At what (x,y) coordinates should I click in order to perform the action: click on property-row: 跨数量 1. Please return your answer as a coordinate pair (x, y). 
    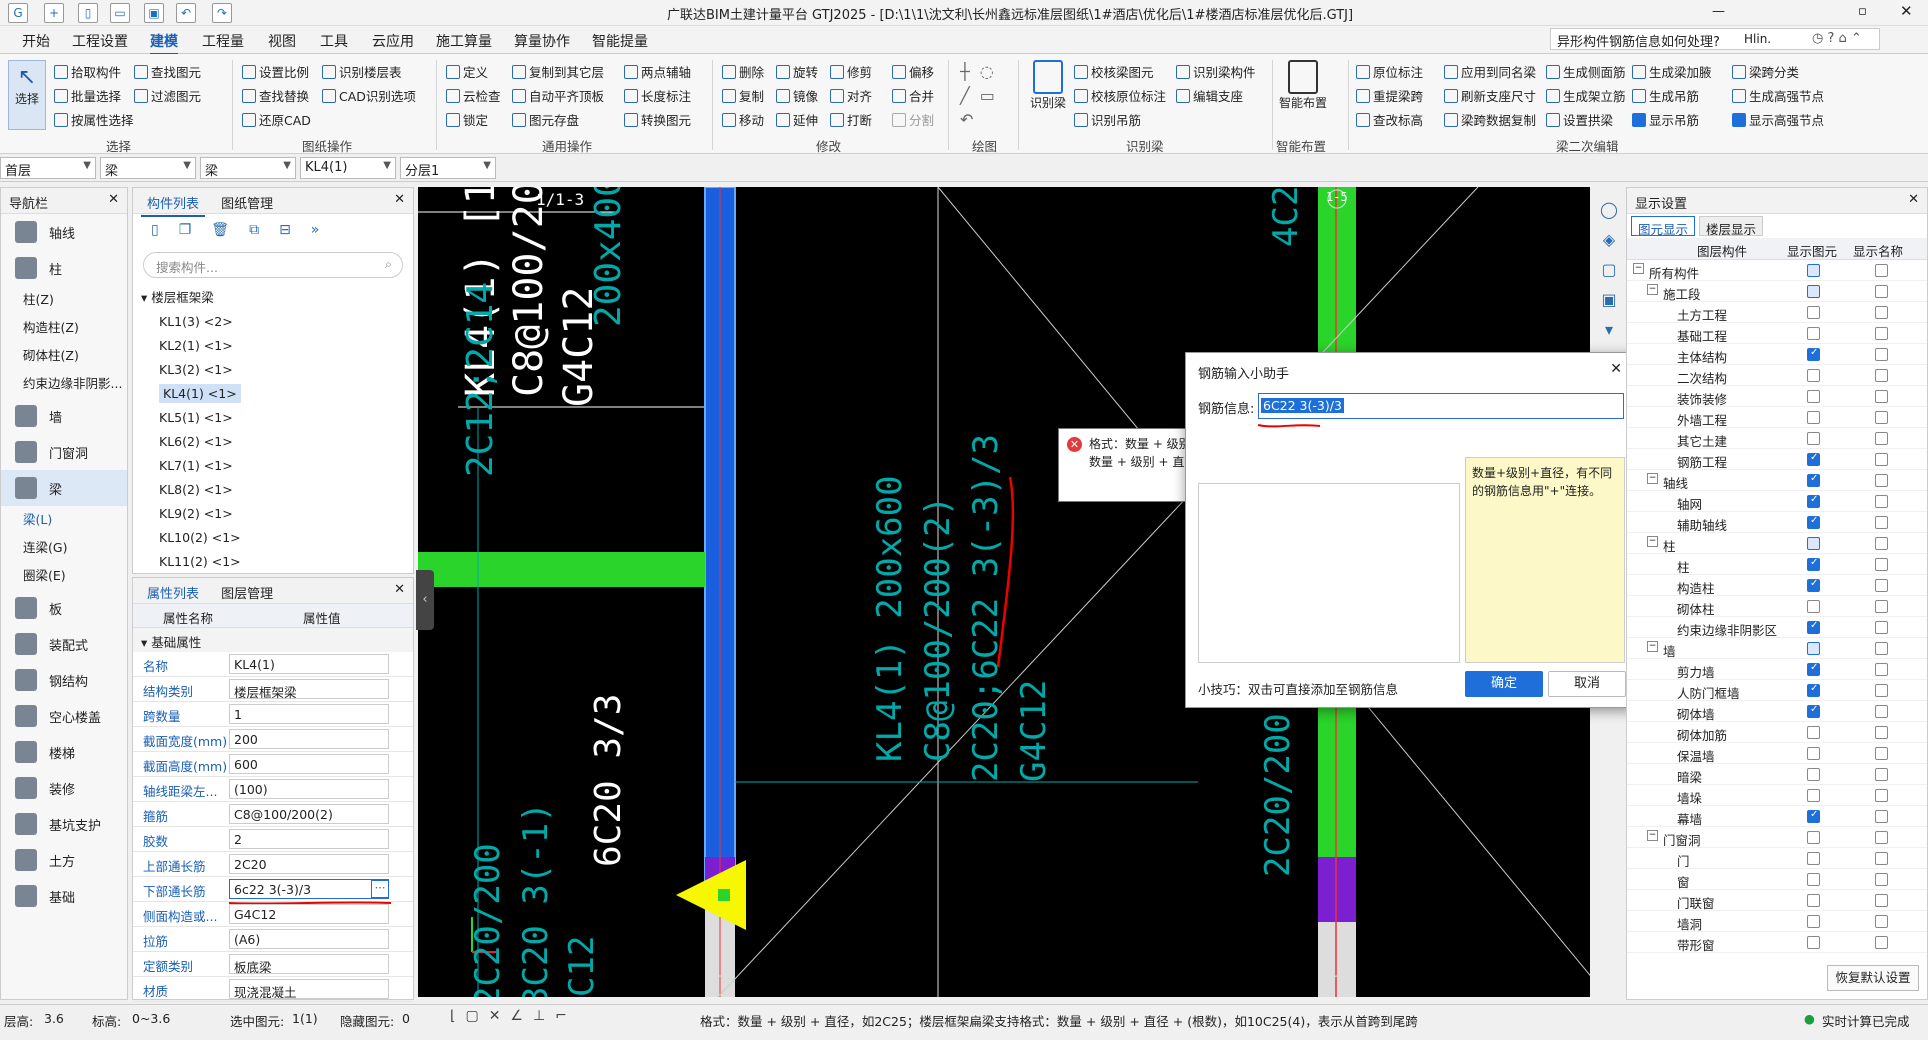
    Looking at the image, I should click on (273, 714).